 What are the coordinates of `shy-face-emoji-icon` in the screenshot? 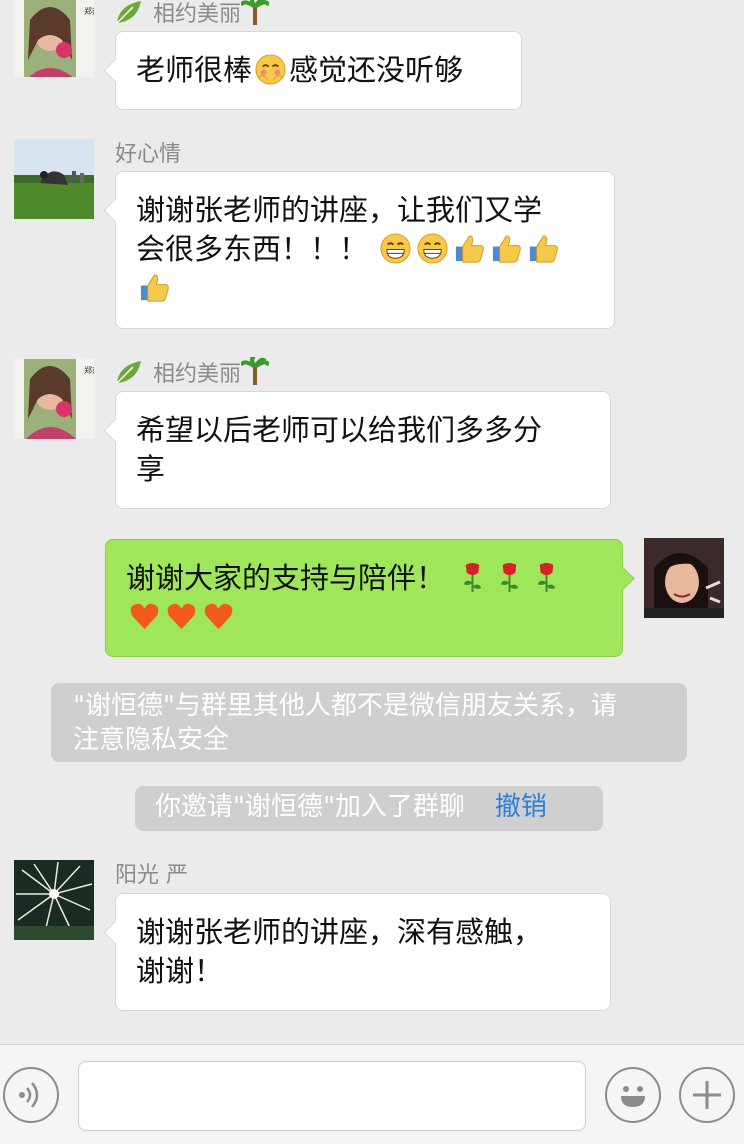 It's located at (270, 69).